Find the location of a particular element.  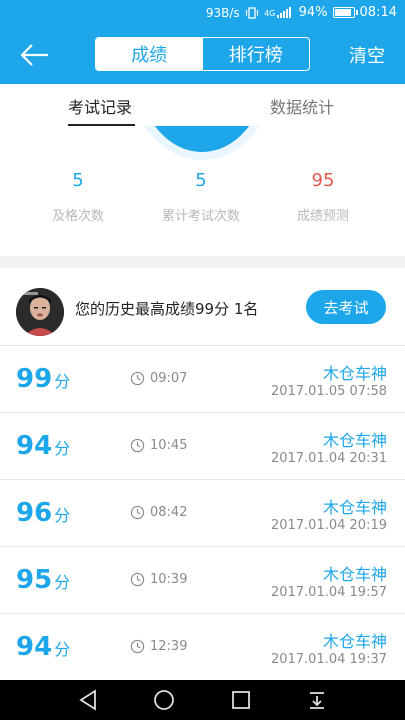

take-exam-button: 去考试 is located at coordinates (346, 307).